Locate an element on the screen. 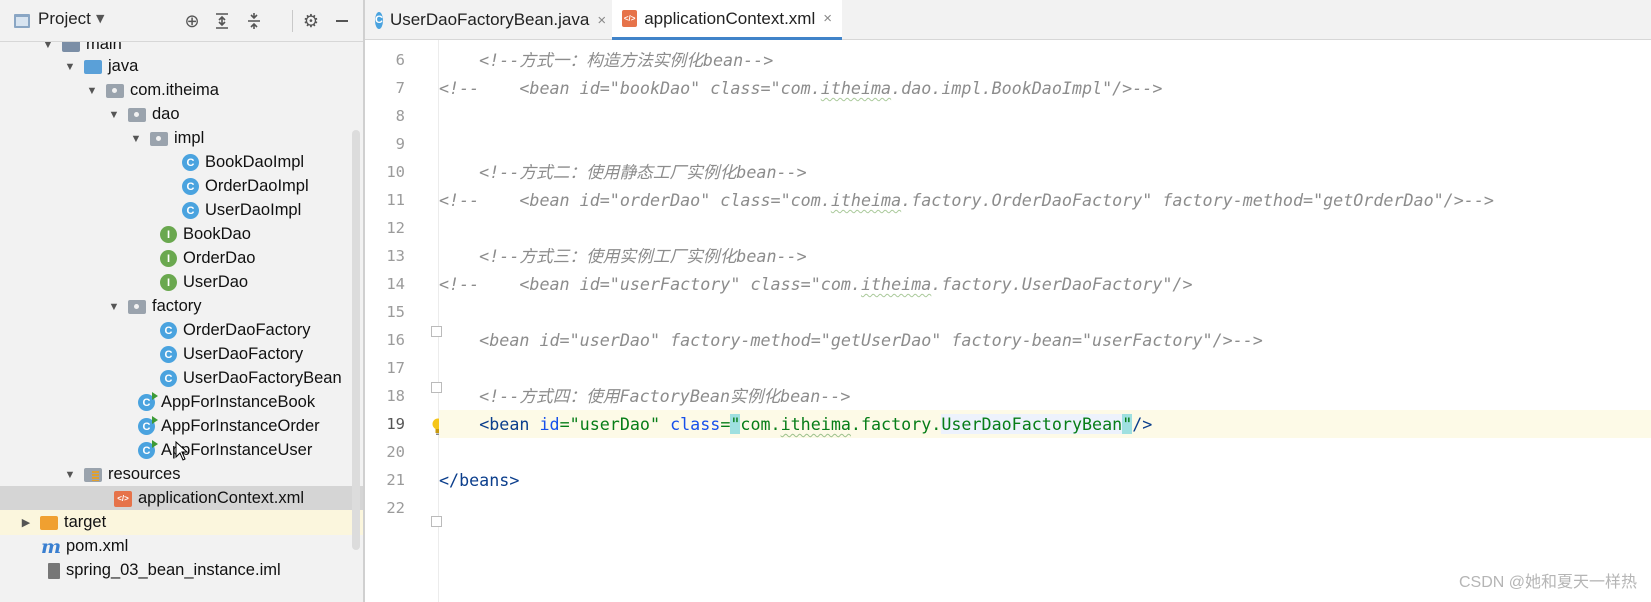  xml-comment: <!--方式三：使用实例工厂实例化bean--> is located at coordinates (623, 256).